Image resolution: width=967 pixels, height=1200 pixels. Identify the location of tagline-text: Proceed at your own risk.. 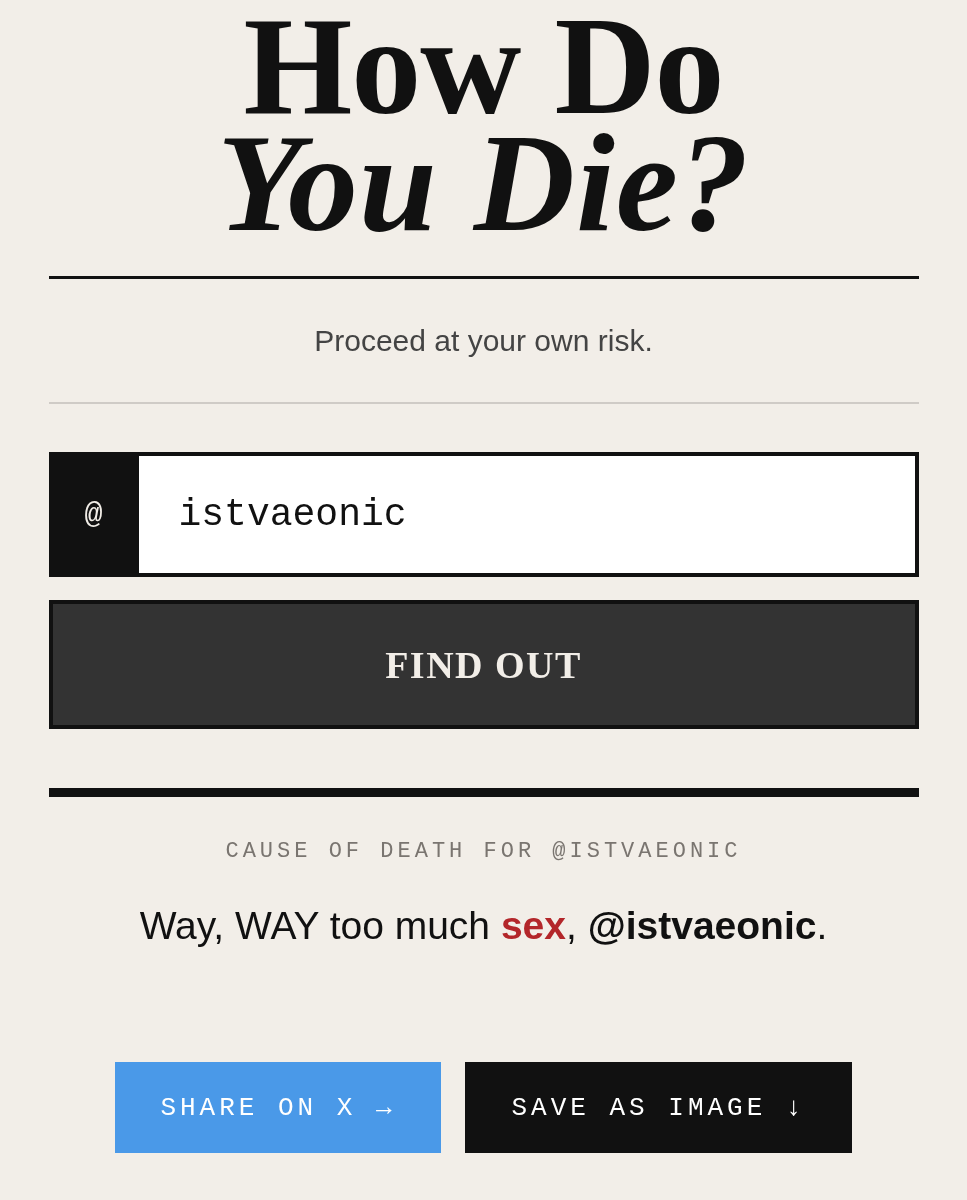
(483, 341).